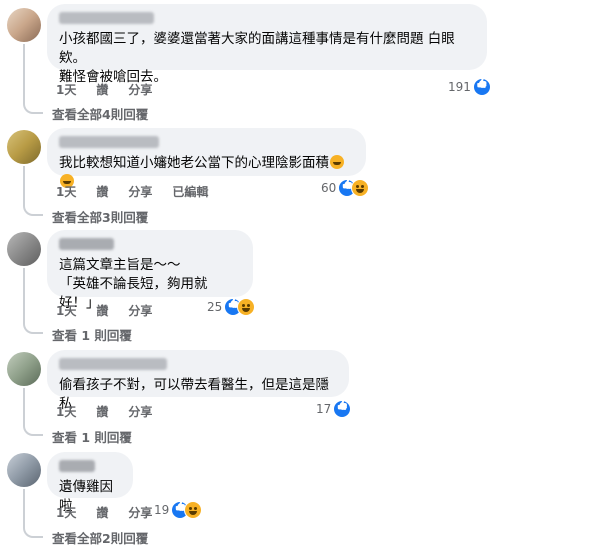  Describe the element at coordinates (100, 537) in the screenshot. I see `view-replies-link: 查看全部2則回覆` at that location.